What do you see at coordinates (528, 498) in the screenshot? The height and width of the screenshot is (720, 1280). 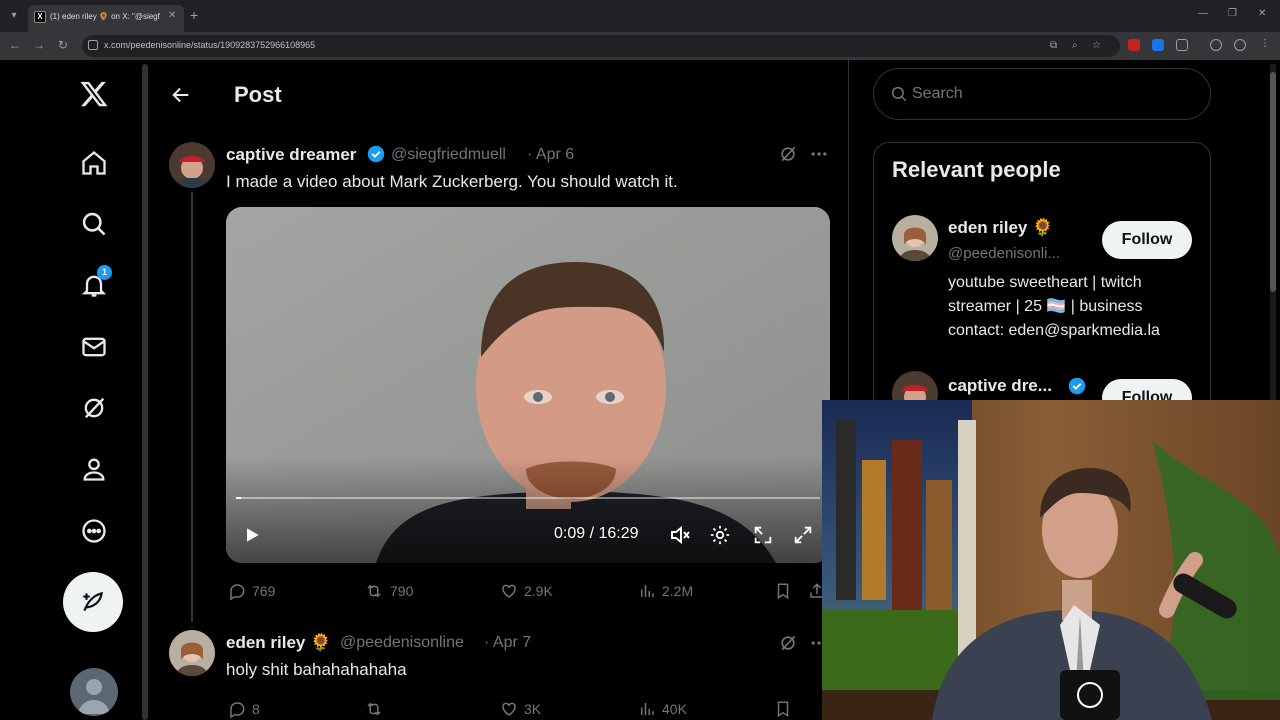 I see `video-progress-bar` at bounding box center [528, 498].